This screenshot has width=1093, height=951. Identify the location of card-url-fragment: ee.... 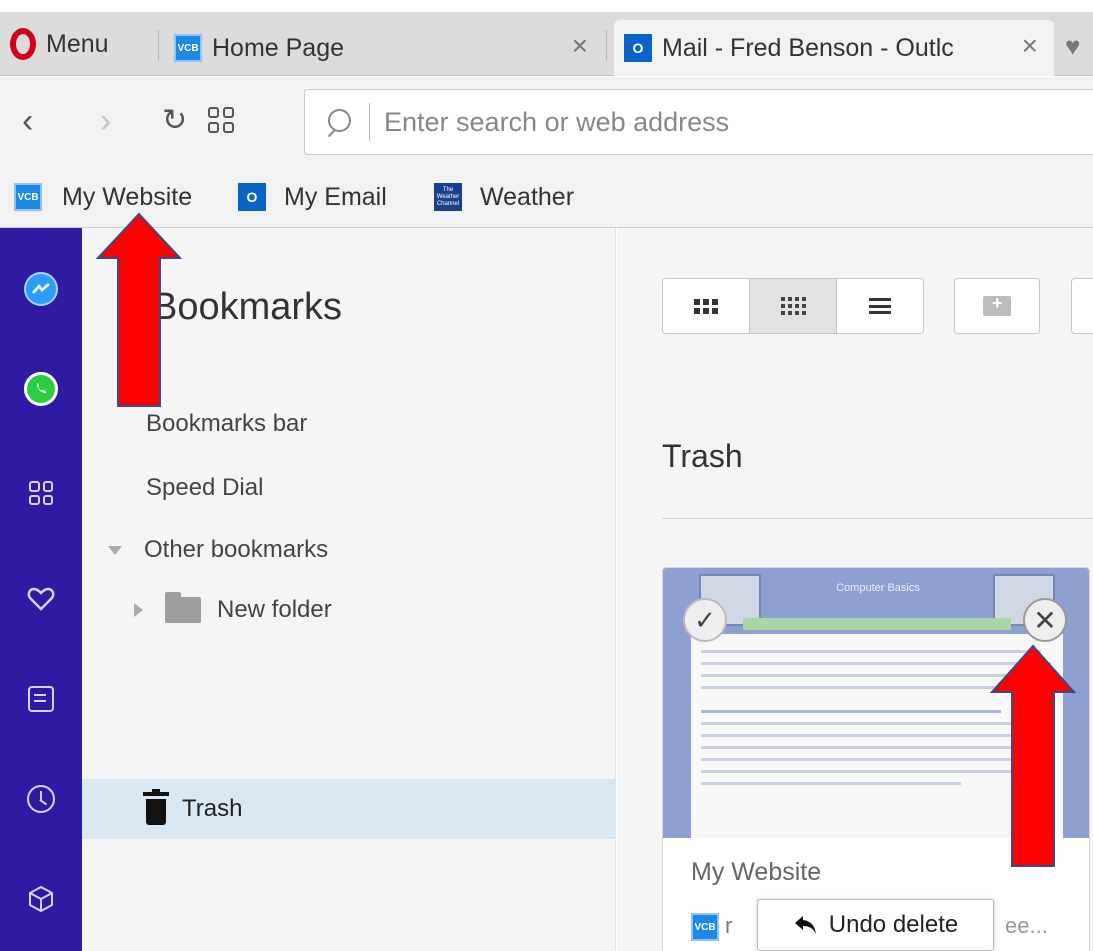
(1026, 925).